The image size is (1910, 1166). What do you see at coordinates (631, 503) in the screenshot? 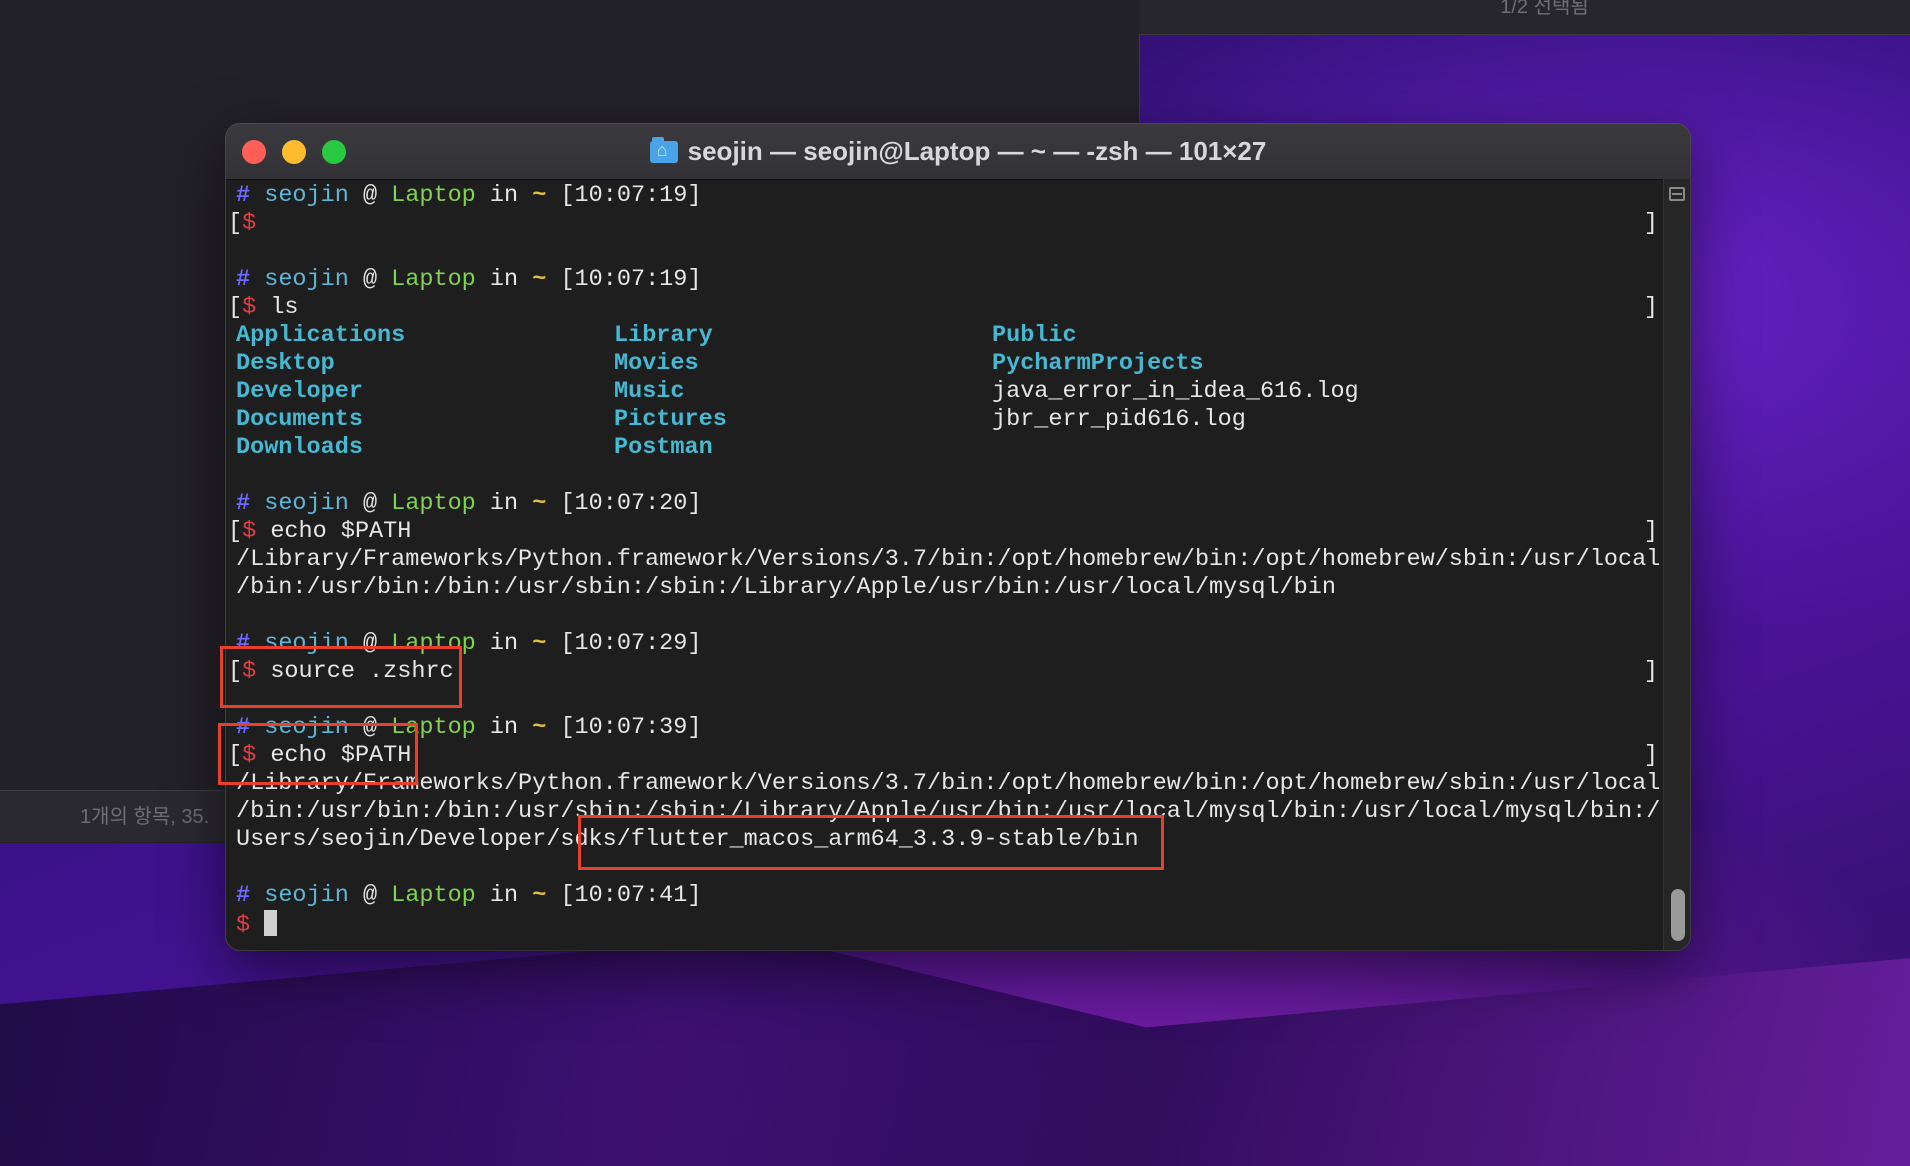
I see `prompt-time: [10:07:20]` at bounding box center [631, 503].